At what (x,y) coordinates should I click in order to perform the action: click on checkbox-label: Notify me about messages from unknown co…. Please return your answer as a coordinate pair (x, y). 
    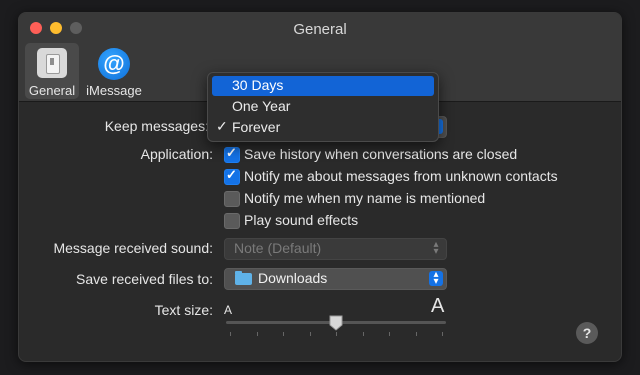
    Looking at the image, I should click on (401, 176).